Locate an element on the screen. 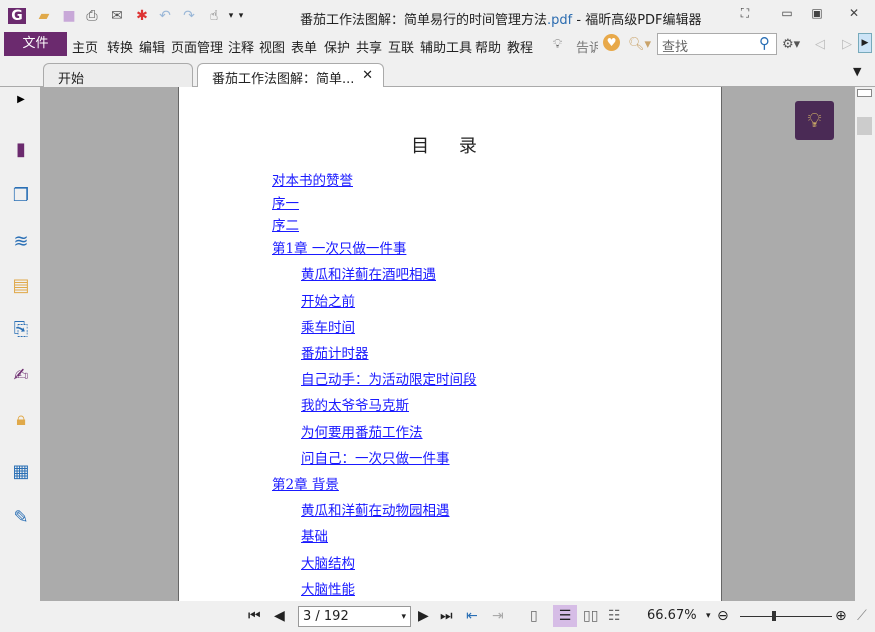 The width and height of the screenshot is (875, 632). toc-link: 第2章 背景 is located at coordinates (305, 483).